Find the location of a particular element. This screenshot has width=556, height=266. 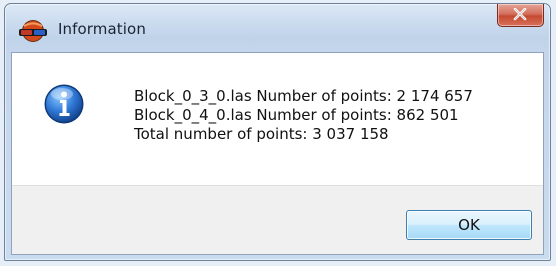

close-icon is located at coordinates (520, 14).